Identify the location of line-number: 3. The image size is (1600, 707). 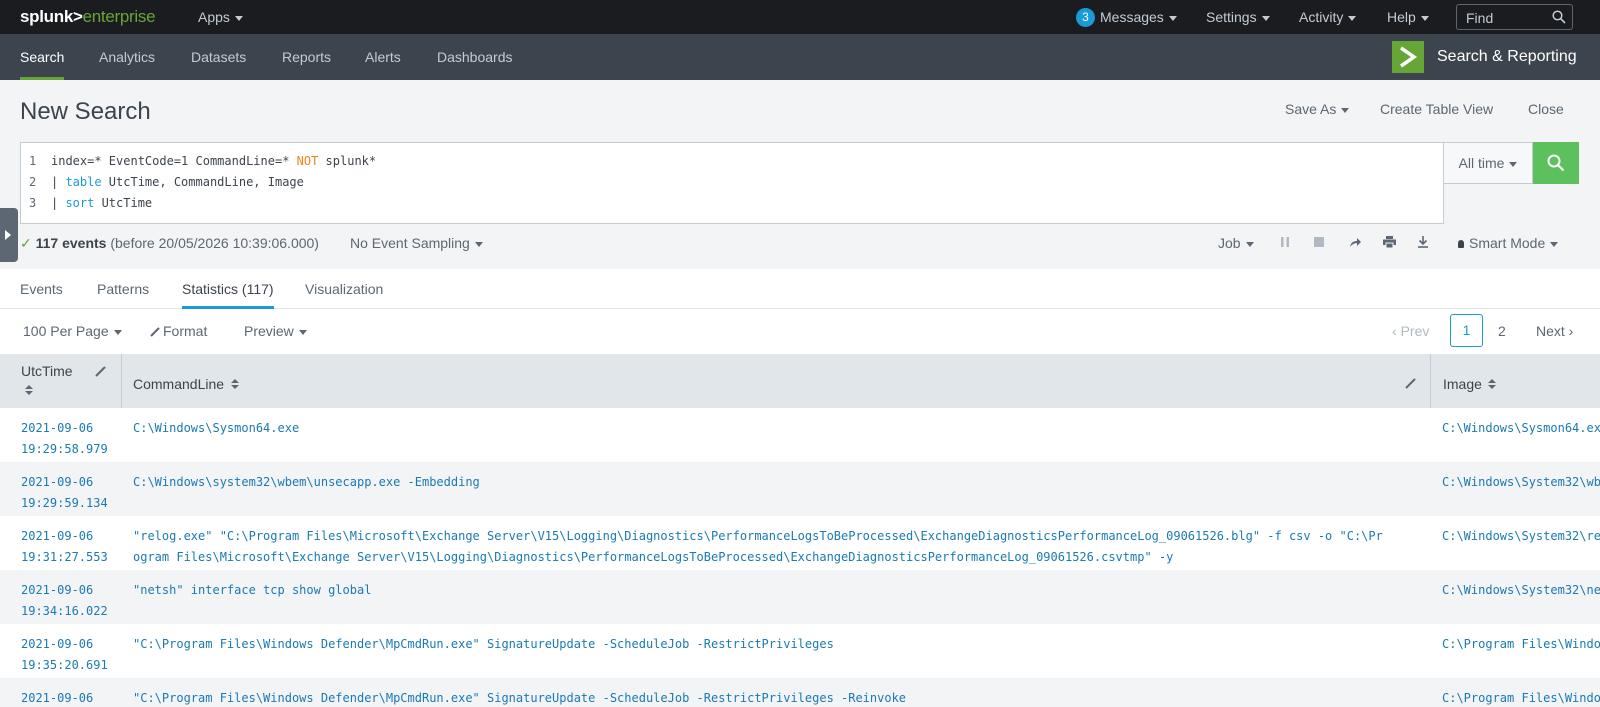
(33, 203).